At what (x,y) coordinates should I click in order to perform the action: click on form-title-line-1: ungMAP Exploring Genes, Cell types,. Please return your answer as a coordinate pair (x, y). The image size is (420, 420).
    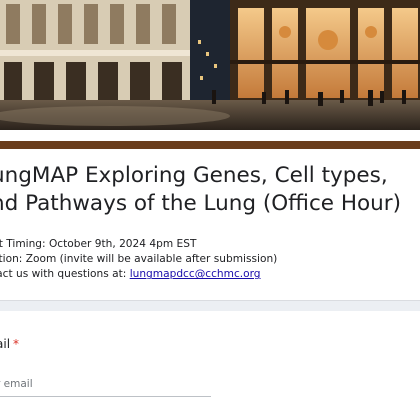
    Looking at the image, I should click on (194, 175).